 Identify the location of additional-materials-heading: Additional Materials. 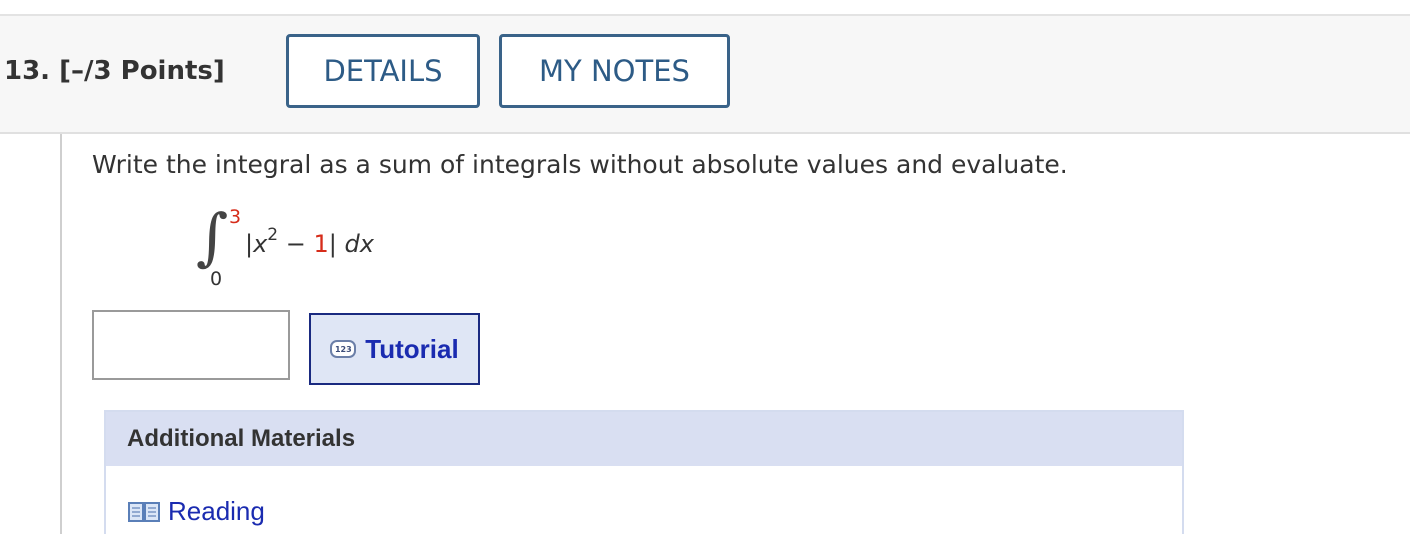
(644, 439).